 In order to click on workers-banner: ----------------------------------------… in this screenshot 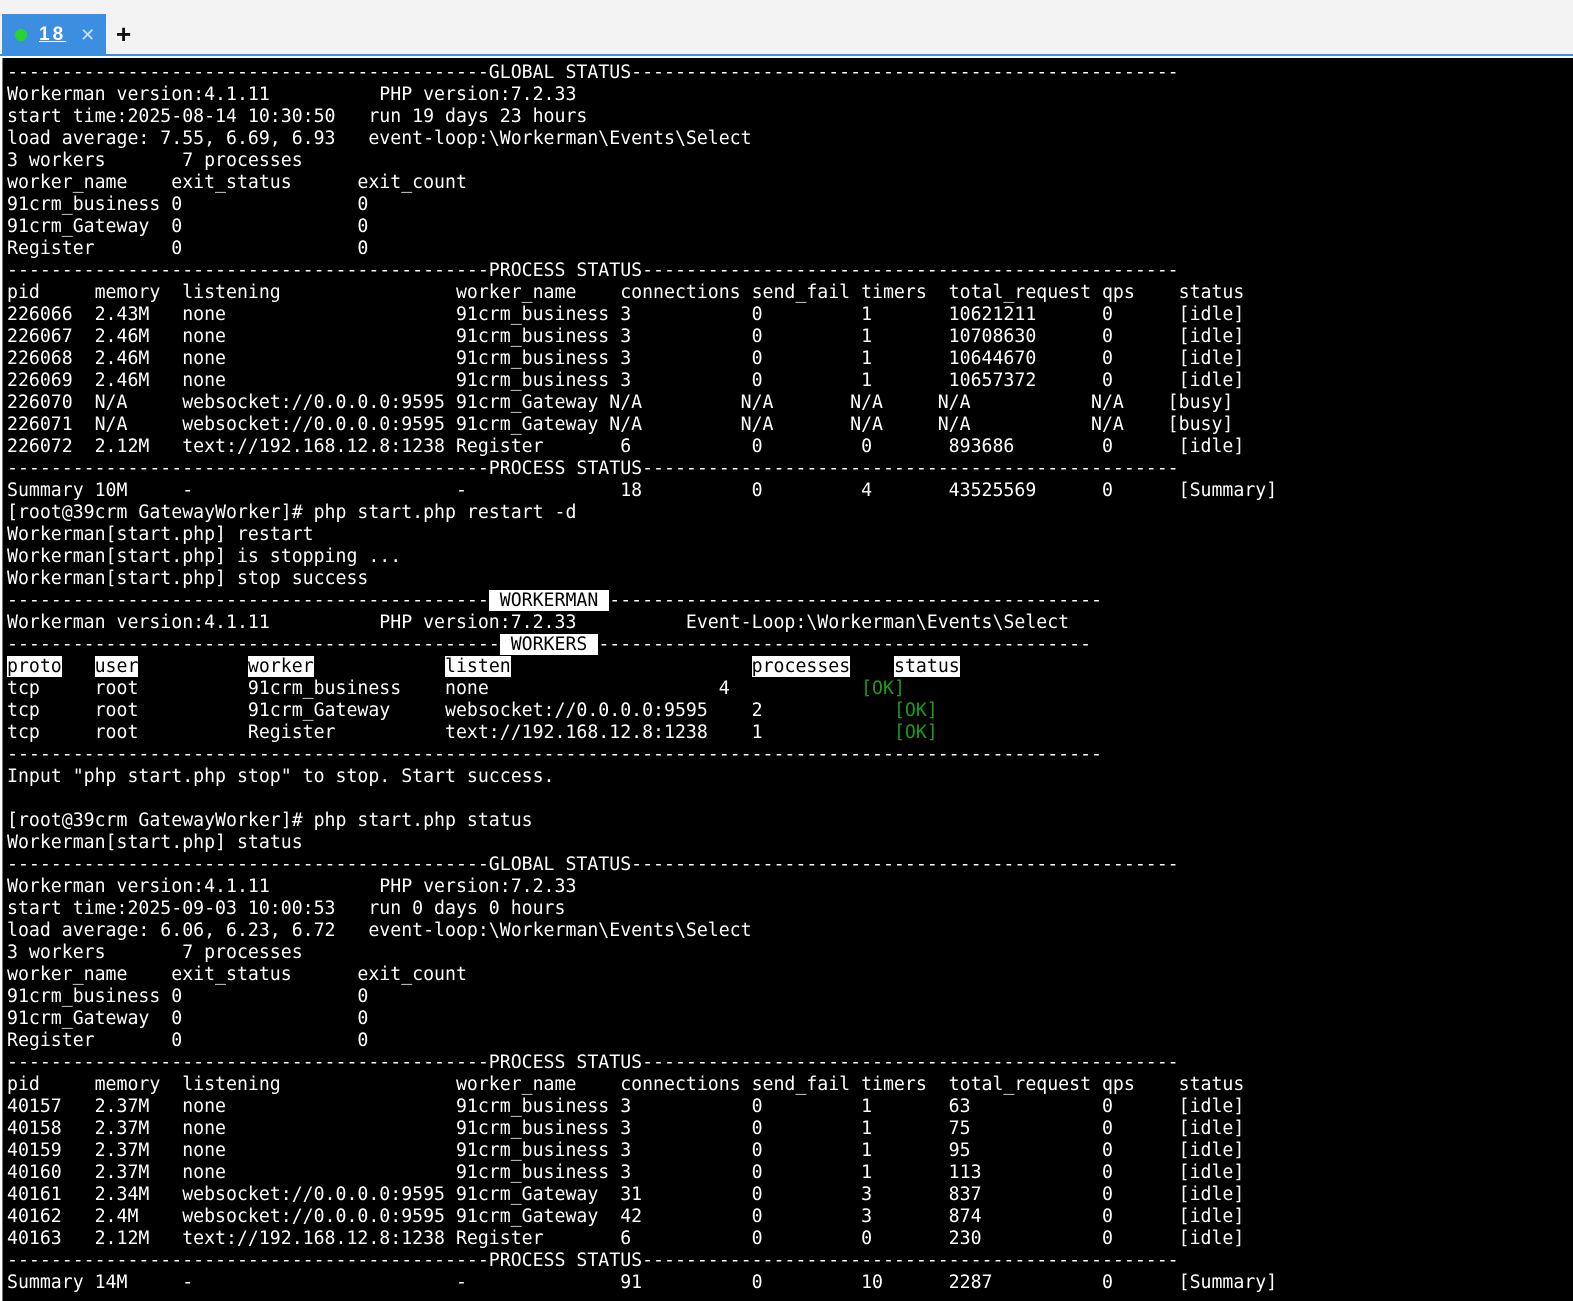, I will do `click(549, 645)`.